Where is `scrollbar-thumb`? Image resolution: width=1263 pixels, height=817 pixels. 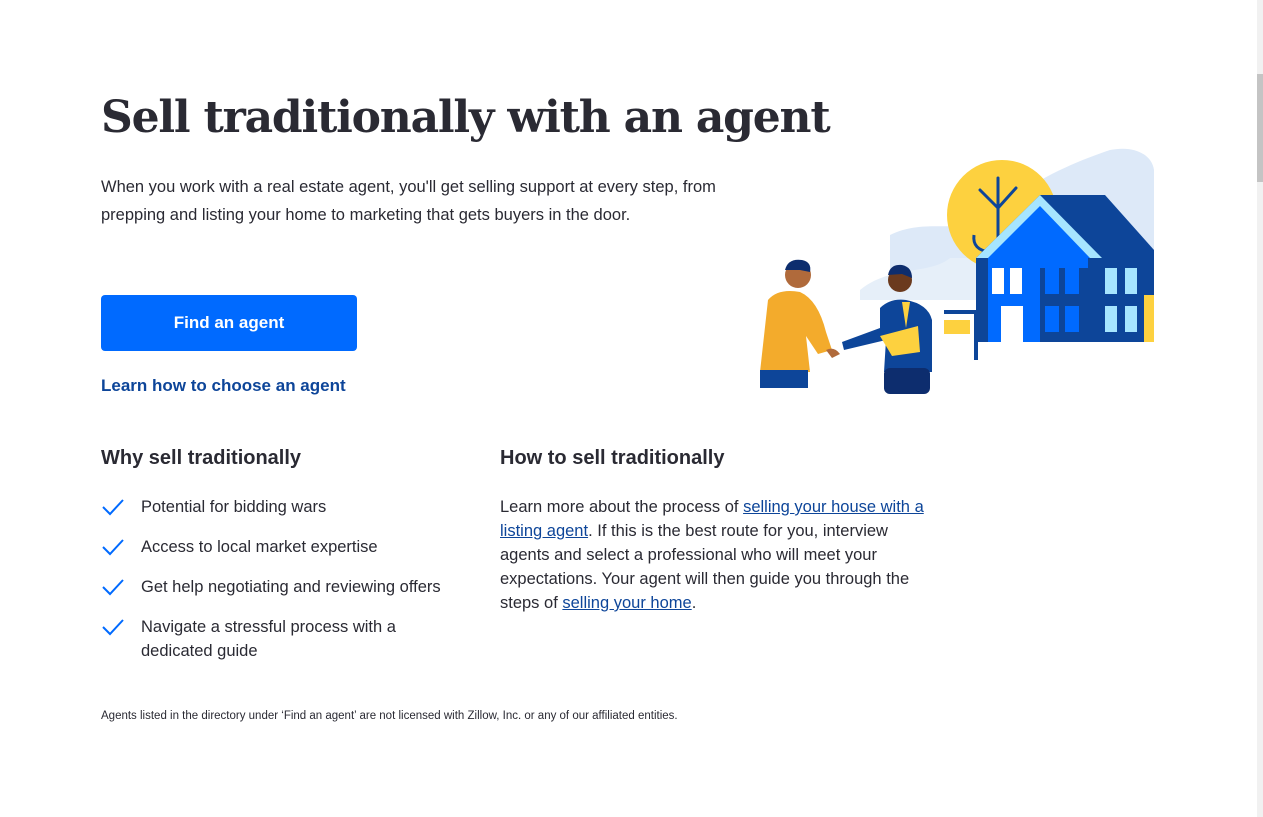 scrollbar-thumb is located at coordinates (1260, 128).